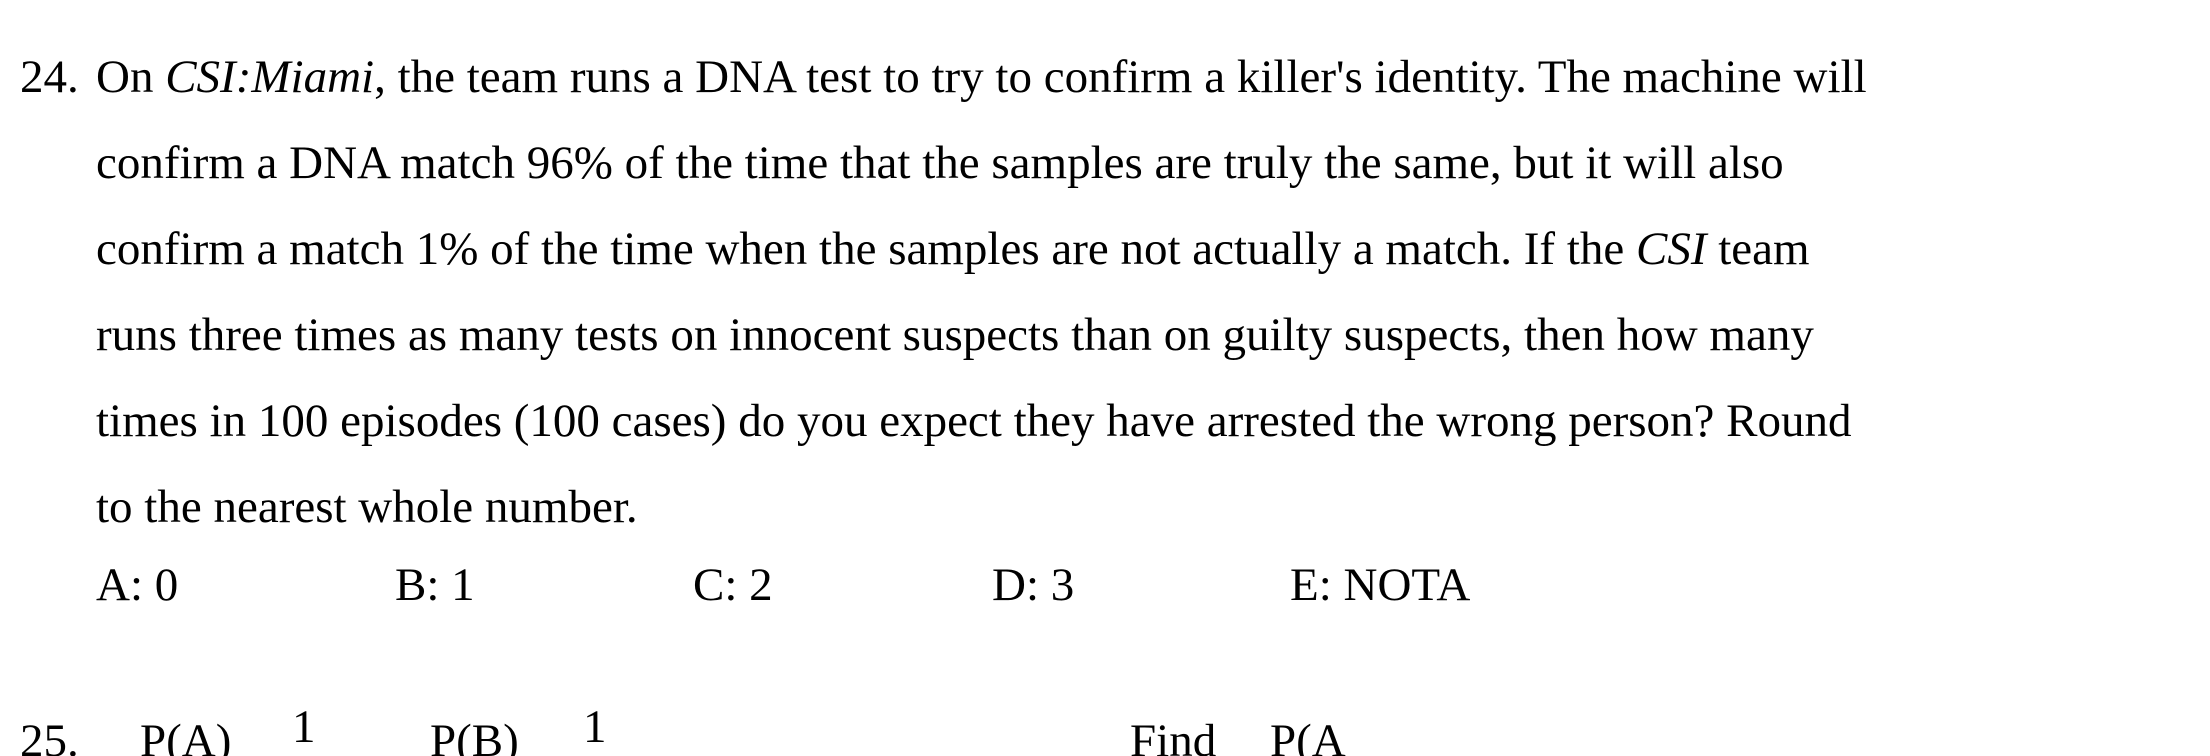 This screenshot has width=2210, height=756. I want to click on problem-25-number: 25., so click(49, 735).